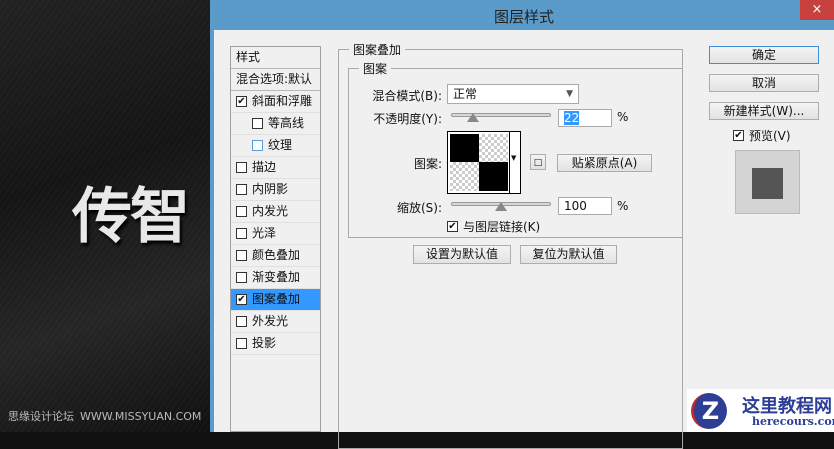 The height and width of the screenshot is (449, 834). Describe the element at coordinates (623, 117) in the screenshot. I see `opacity-unit: %` at that location.